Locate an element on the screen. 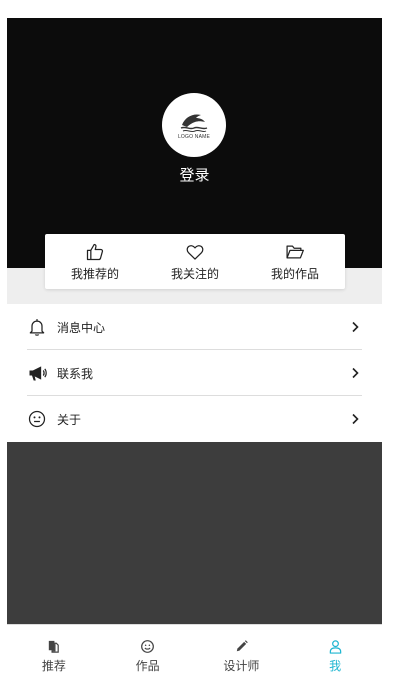 This screenshot has width=405, height=687. quick-action-label: 我关注的 is located at coordinates (194, 273).